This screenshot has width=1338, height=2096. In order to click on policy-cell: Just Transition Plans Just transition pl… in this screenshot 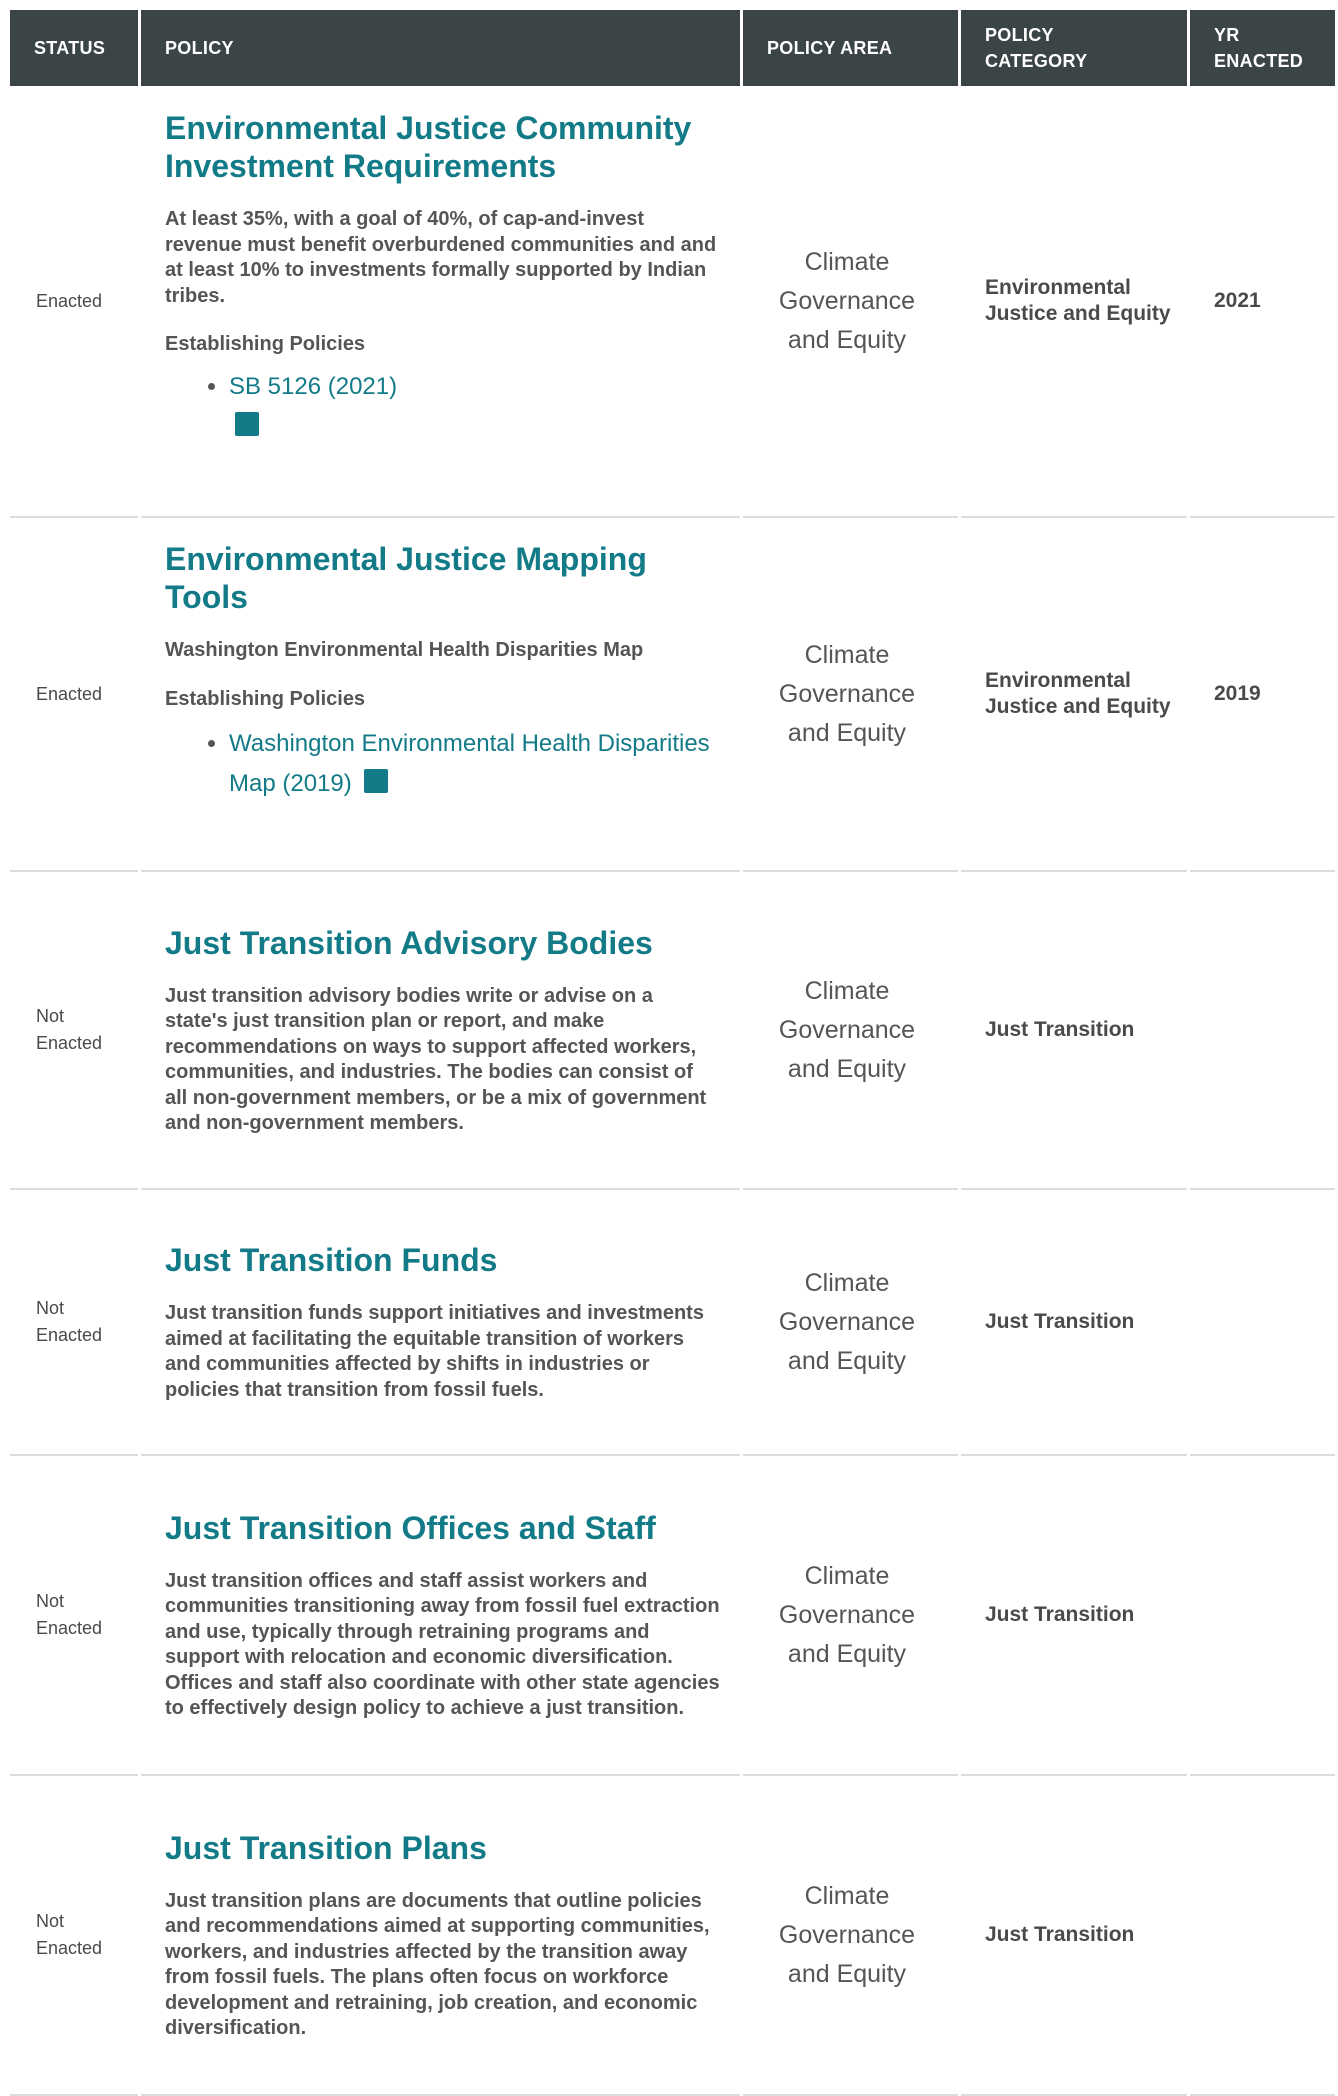, I will do `click(440, 1936)`.